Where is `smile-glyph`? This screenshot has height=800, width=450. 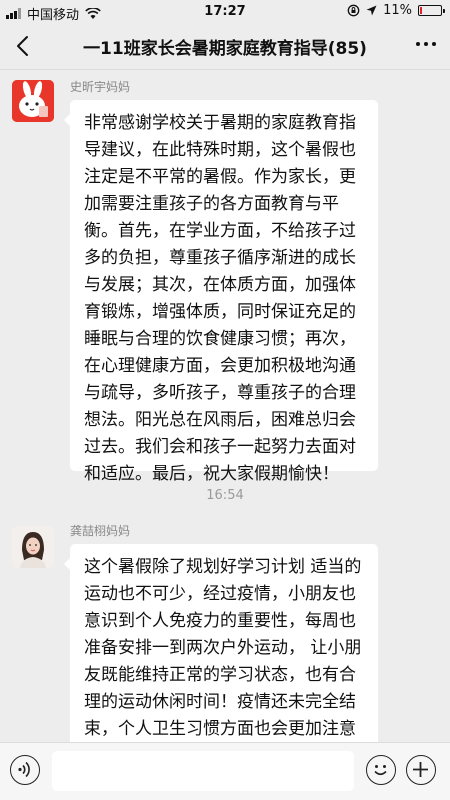
smile-glyph is located at coordinates (380, 770).